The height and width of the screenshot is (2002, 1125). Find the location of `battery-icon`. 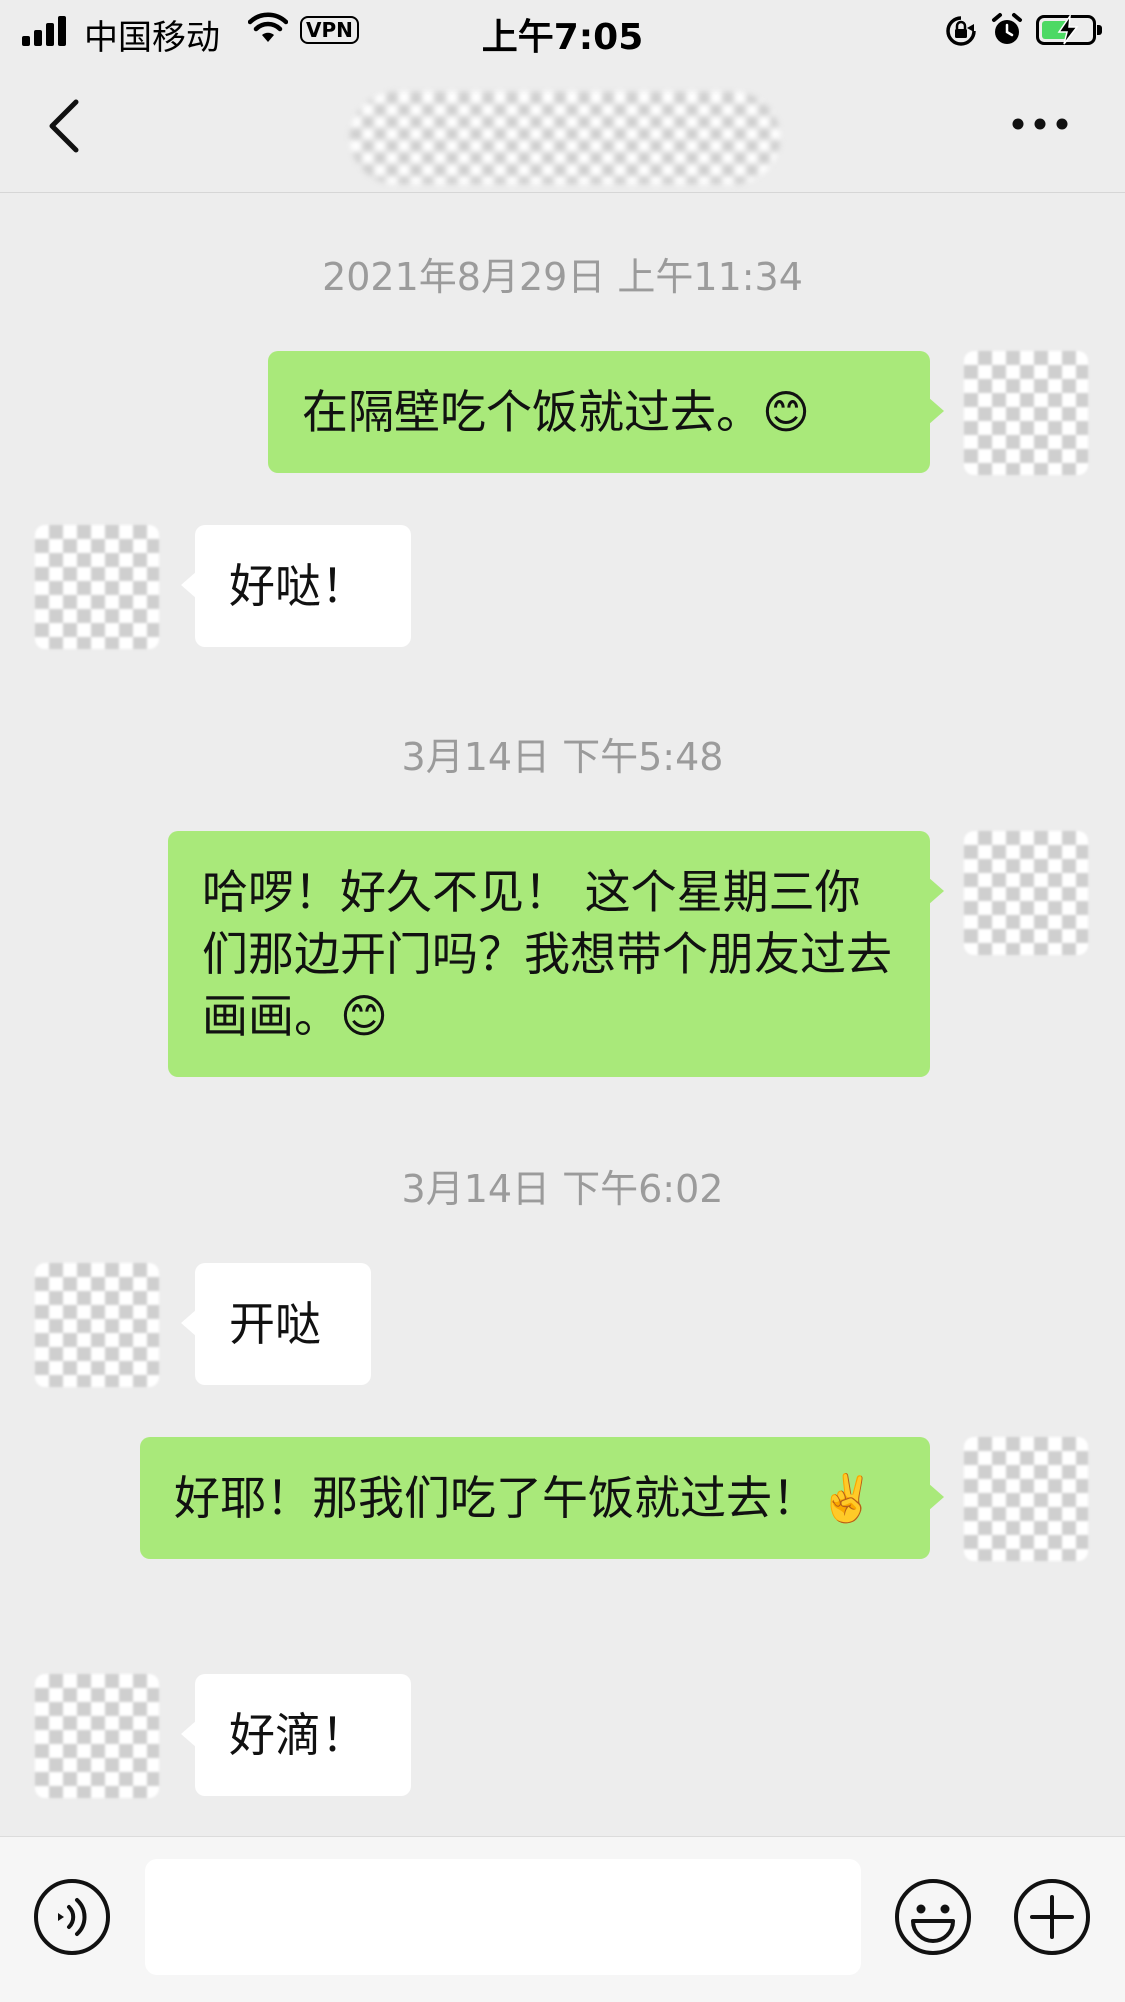

battery-icon is located at coordinates (1069, 30).